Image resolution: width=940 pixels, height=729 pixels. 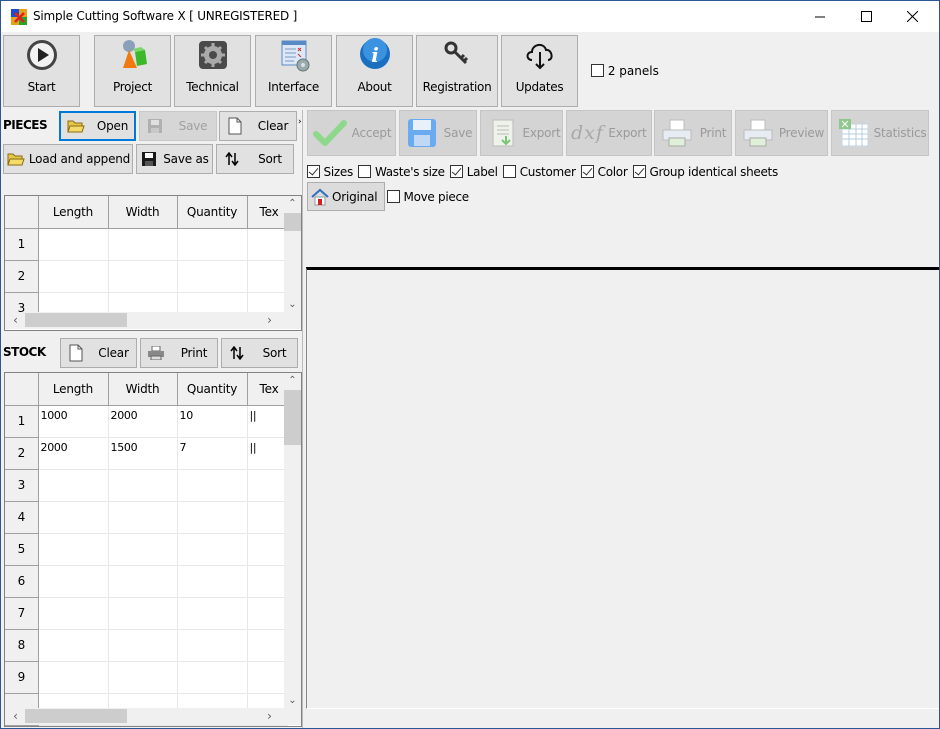 I want to click on cell-width: 2000, so click(x=143, y=421).